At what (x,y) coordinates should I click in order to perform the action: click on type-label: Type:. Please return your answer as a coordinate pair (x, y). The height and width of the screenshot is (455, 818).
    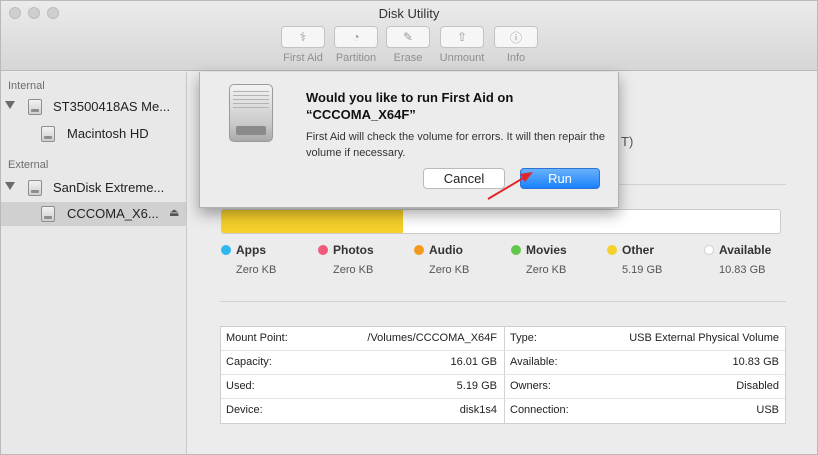
    Looking at the image, I should click on (523, 338).